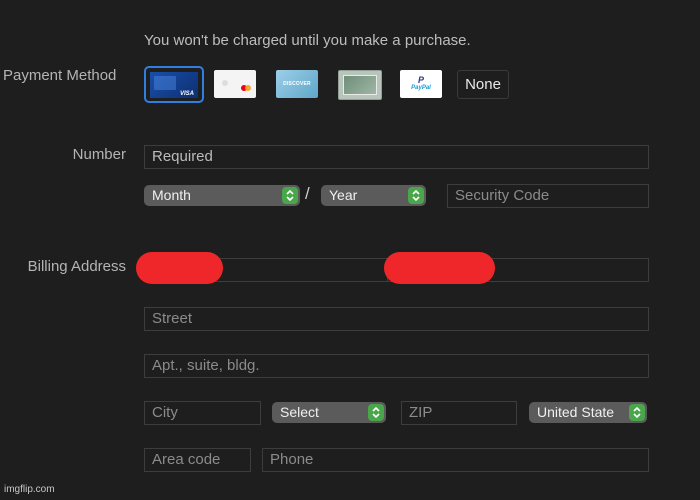 Image resolution: width=700 pixels, height=500 pixels. What do you see at coordinates (222, 195) in the screenshot?
I see `month-select: Month` at bounding box center [222, 195].